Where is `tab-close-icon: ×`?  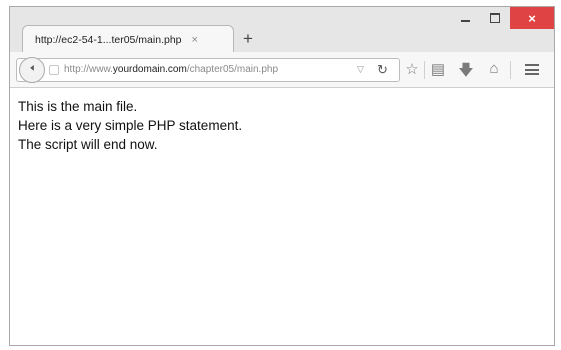
tab-close-icon: × is located at coordinates (195, 40).